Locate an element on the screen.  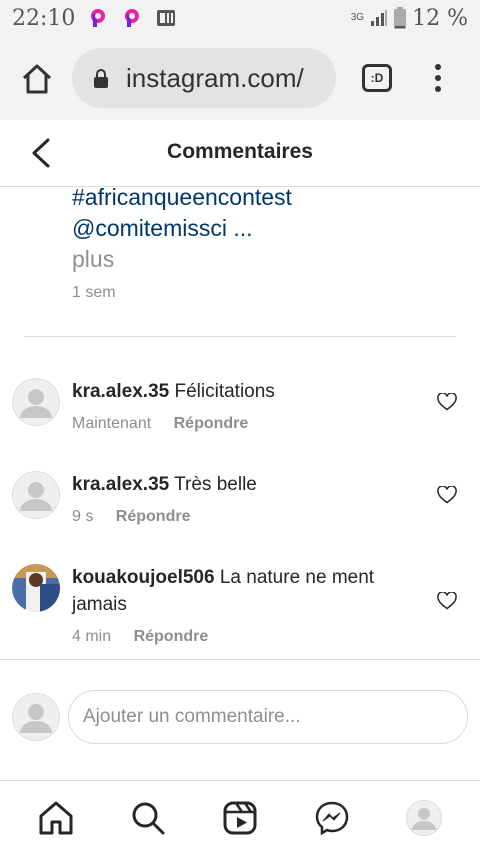
caption-more-link: plus is located at coordinates (93, 259).